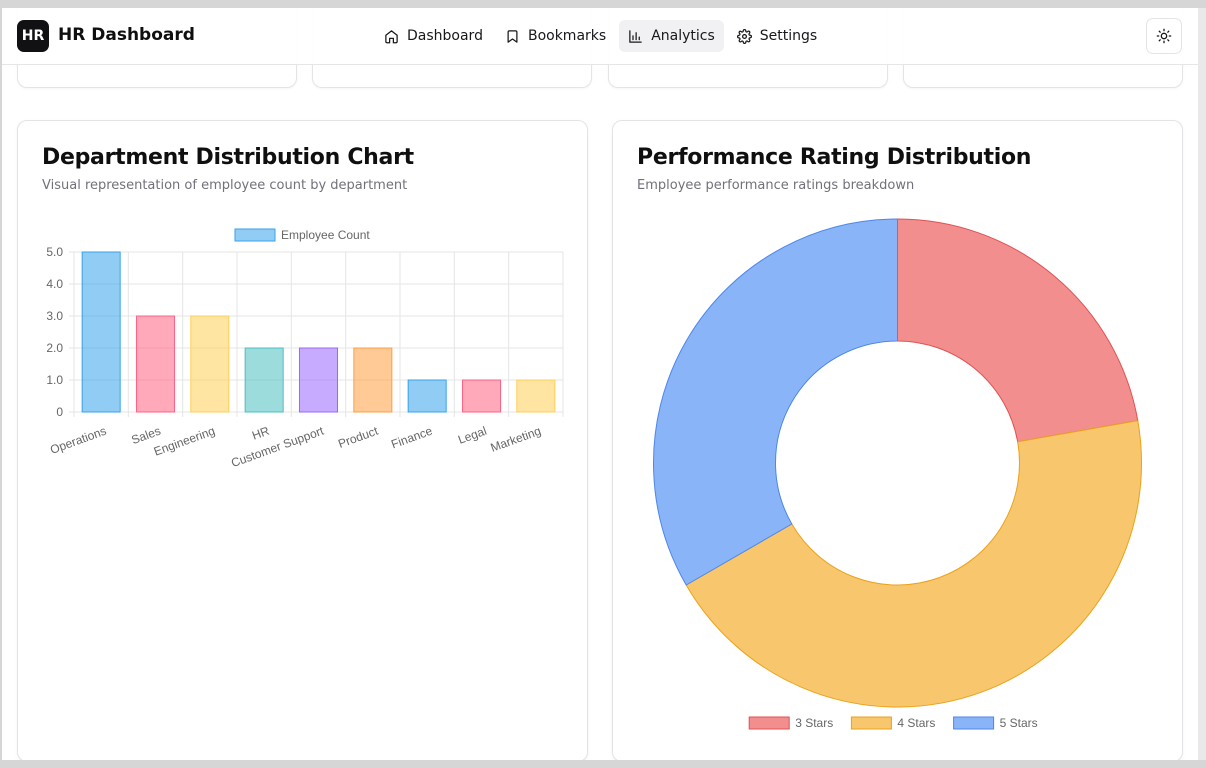 Image resolution: width=1206 pixels, height=768 pixels. I want to click on slice-3-stars, so click(1018, 330).